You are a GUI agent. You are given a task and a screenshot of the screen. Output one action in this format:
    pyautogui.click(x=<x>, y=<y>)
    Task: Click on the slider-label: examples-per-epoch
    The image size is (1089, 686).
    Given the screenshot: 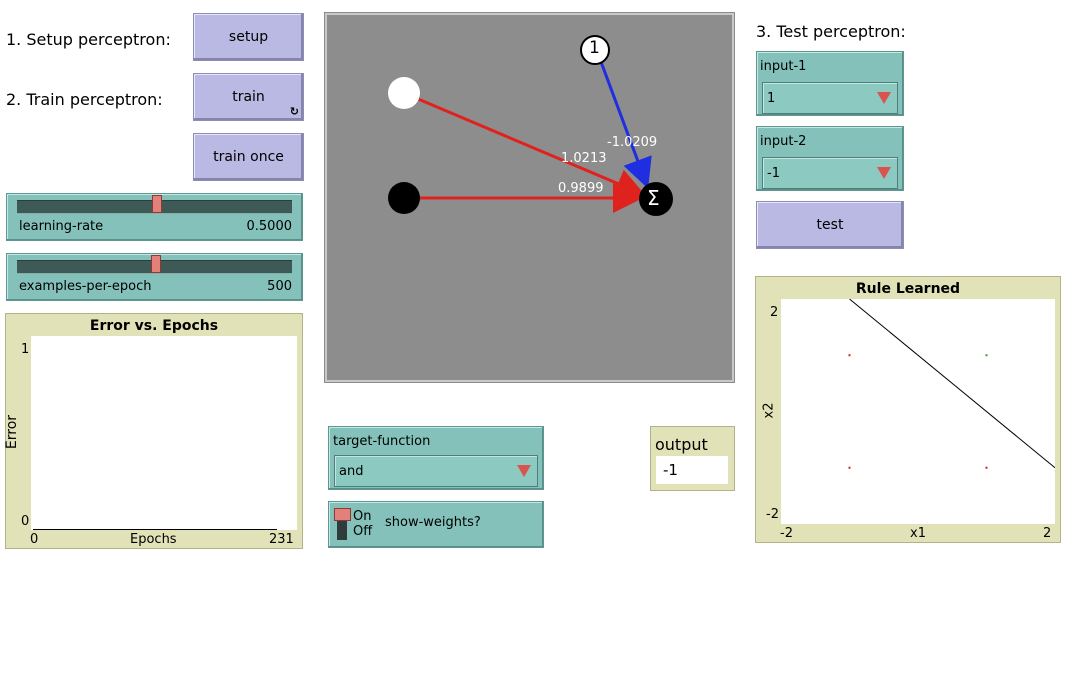 What is the action you would take?
    pyautogui.click(x=85, y=286)
    